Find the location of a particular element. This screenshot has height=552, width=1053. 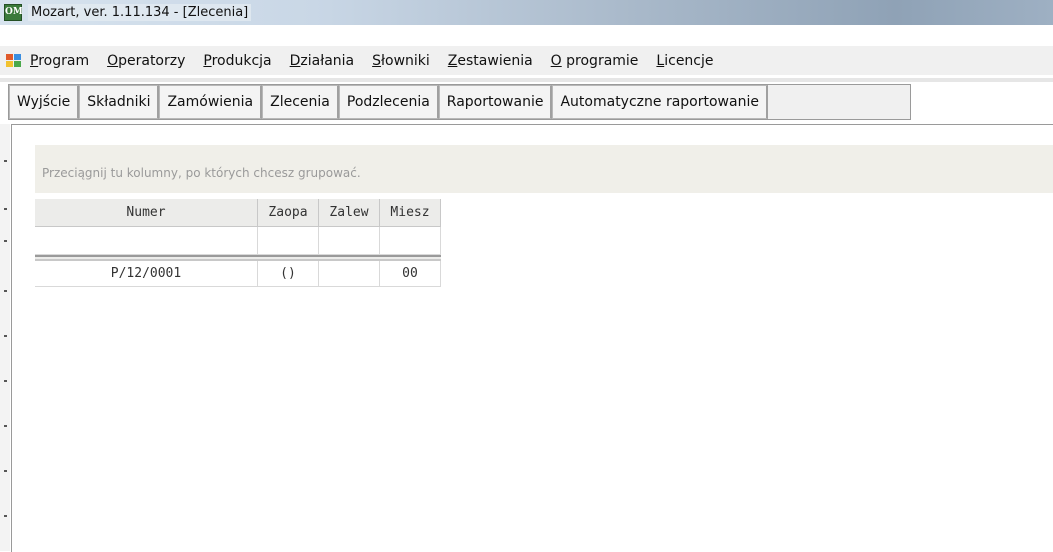

filter-row is located at coordinates (238, 241).